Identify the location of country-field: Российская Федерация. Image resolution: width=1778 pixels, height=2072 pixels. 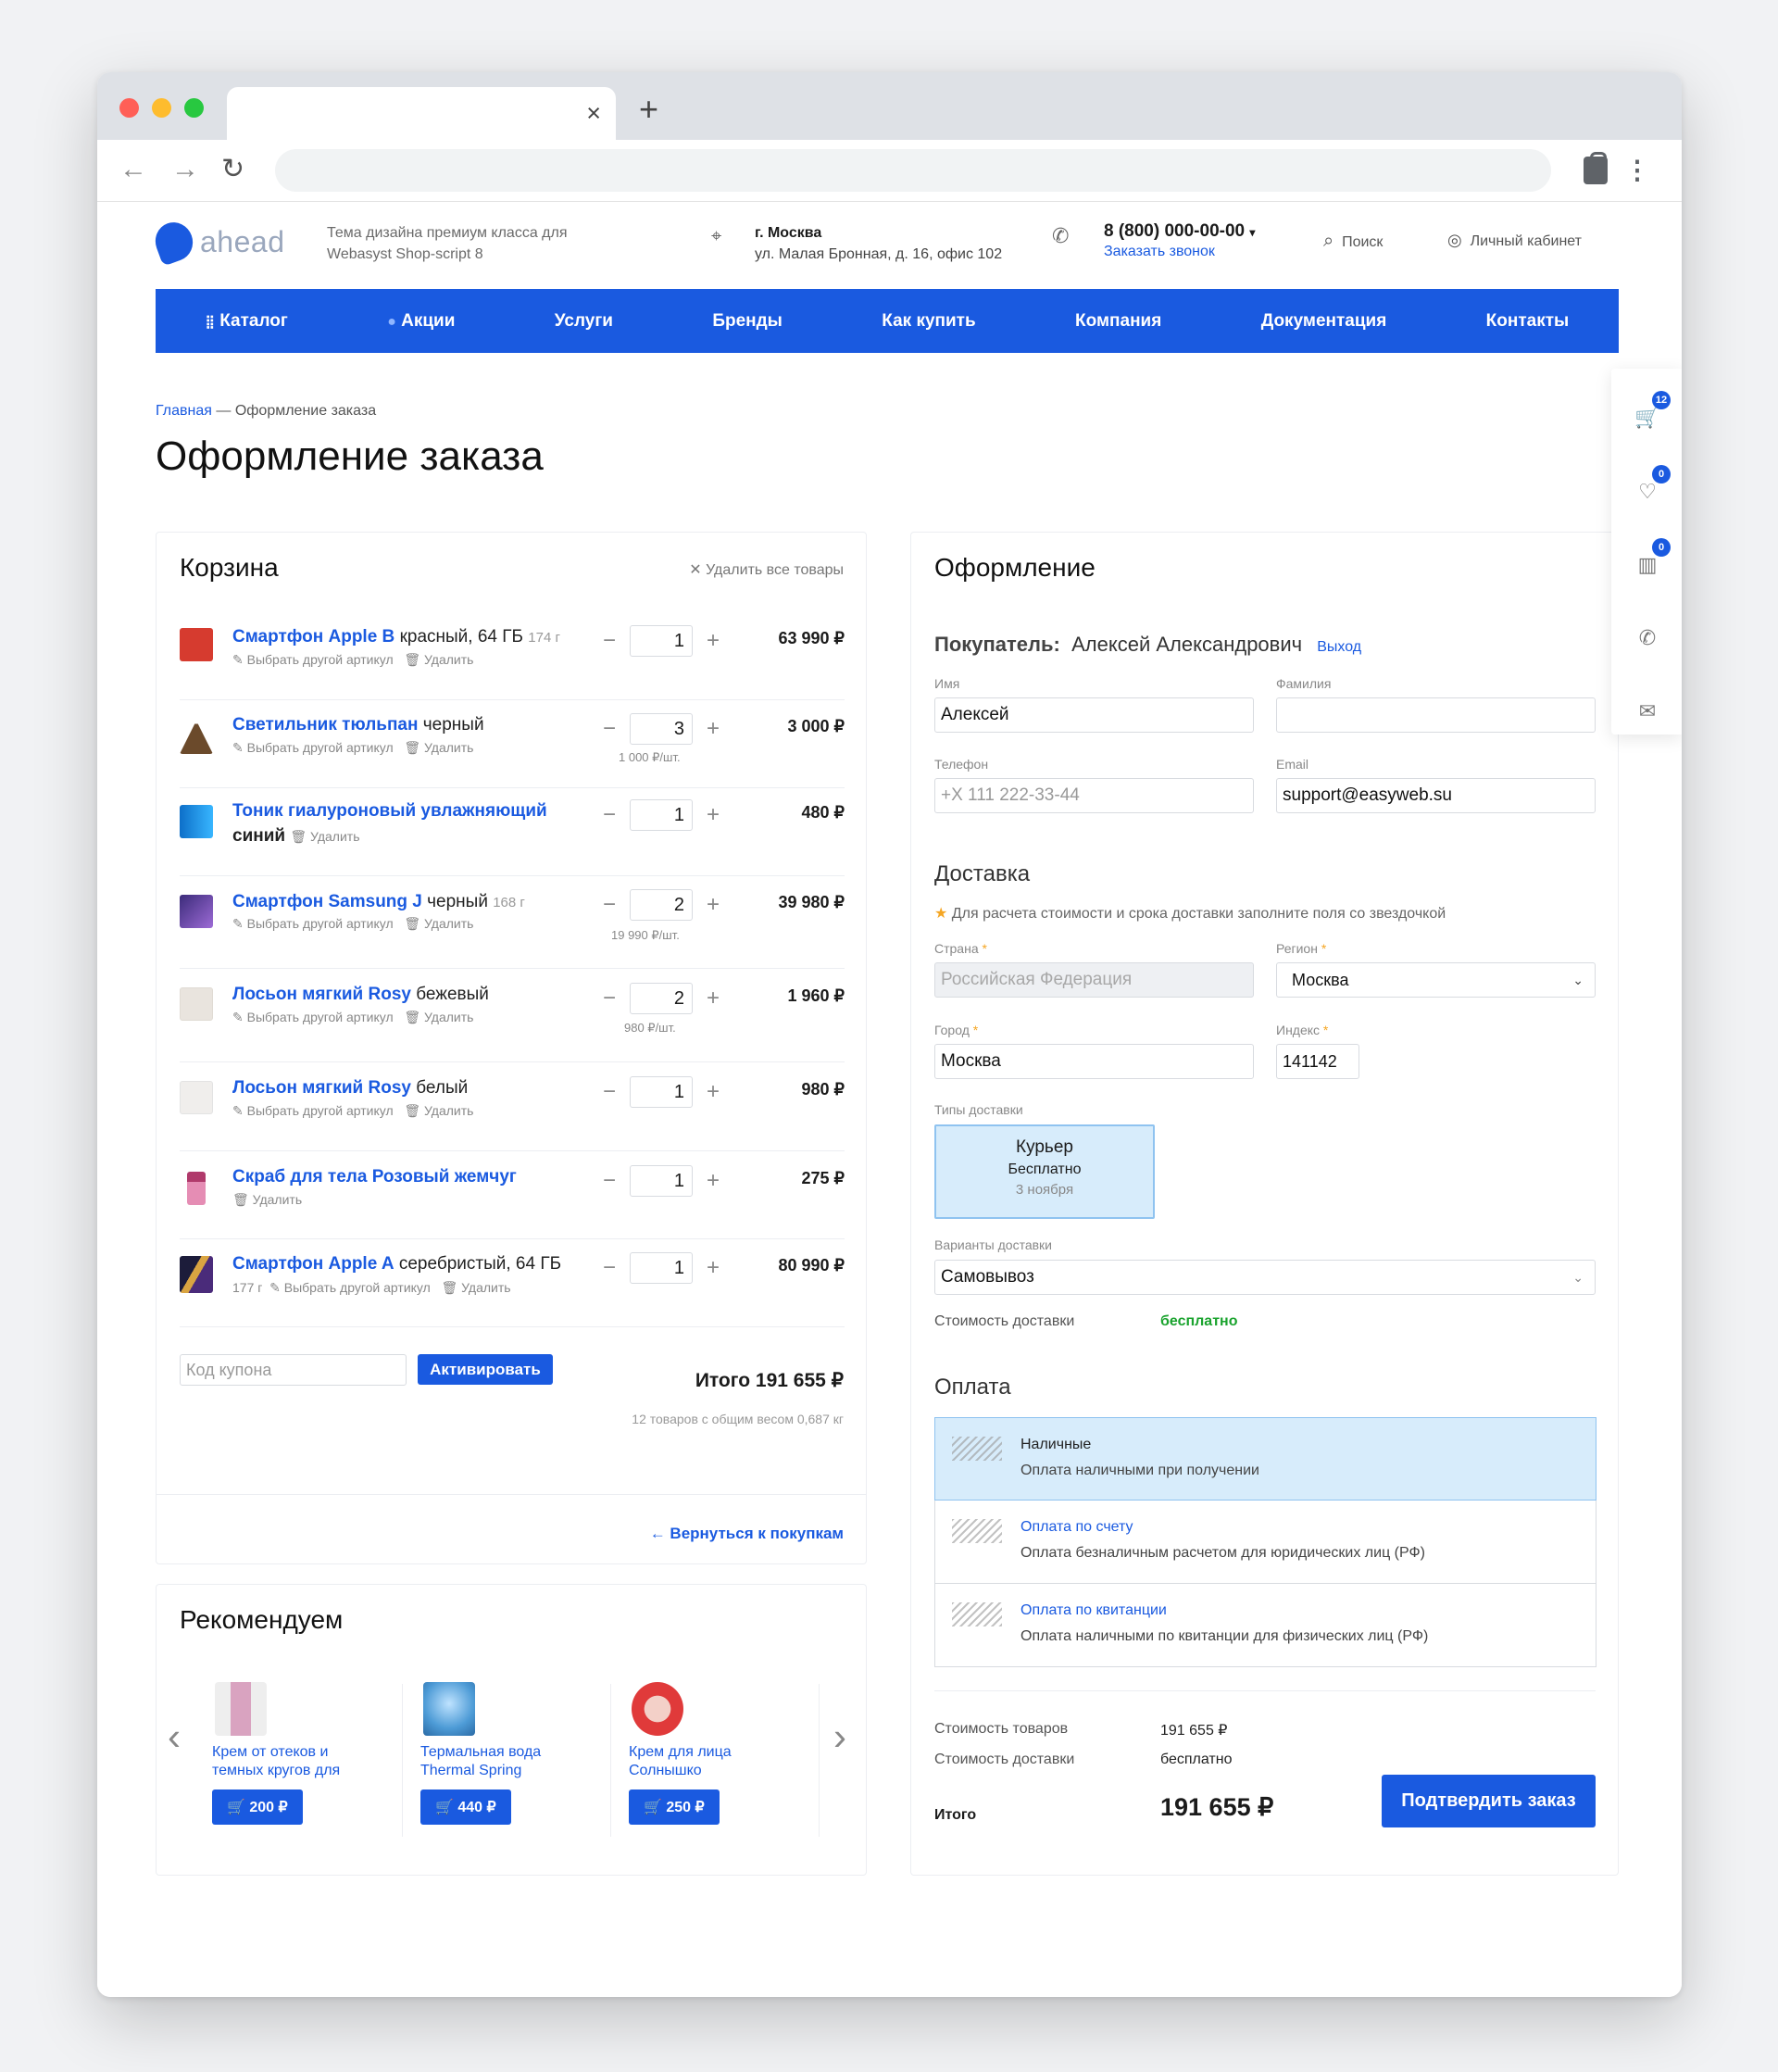
(1094, 980).